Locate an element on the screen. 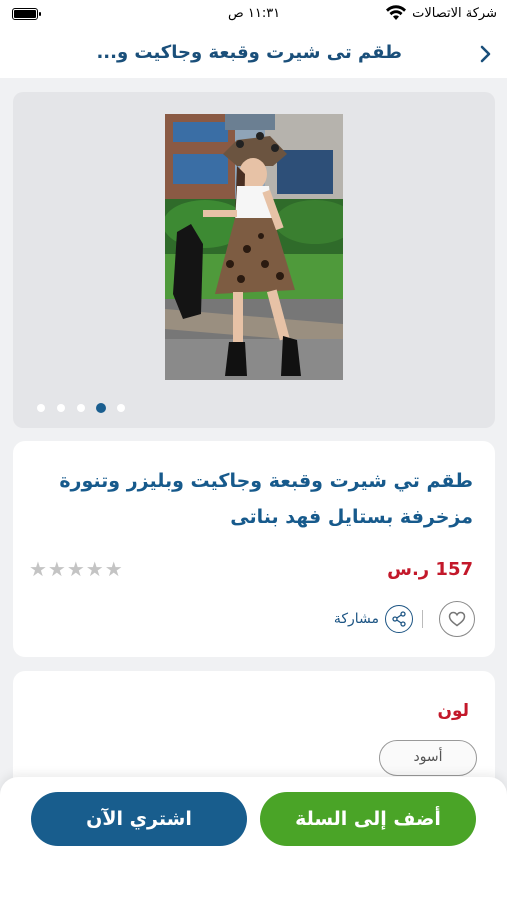 The width and height of the screenshot is (507, 900). rating-stars: ★★★★★ is located at coordinates (76, 569).